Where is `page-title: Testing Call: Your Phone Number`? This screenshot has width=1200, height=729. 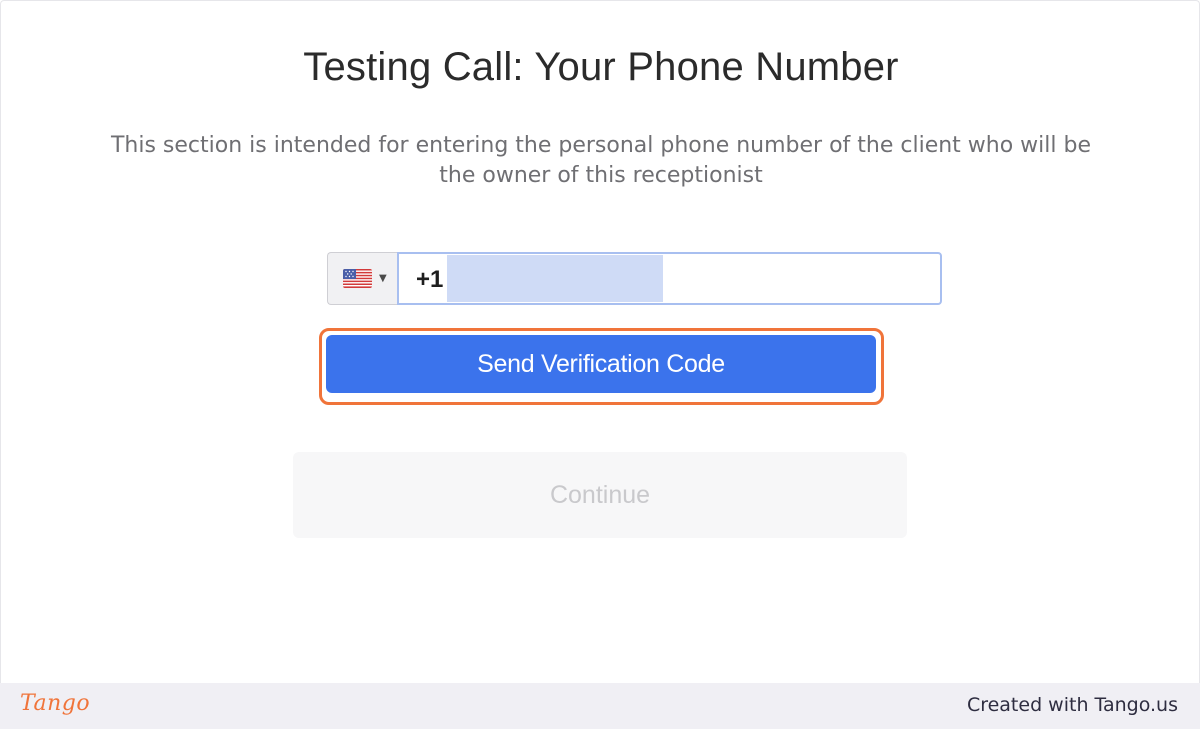 page-title: Testing Call: Your Phone Number is located at coordinates (601, 67).